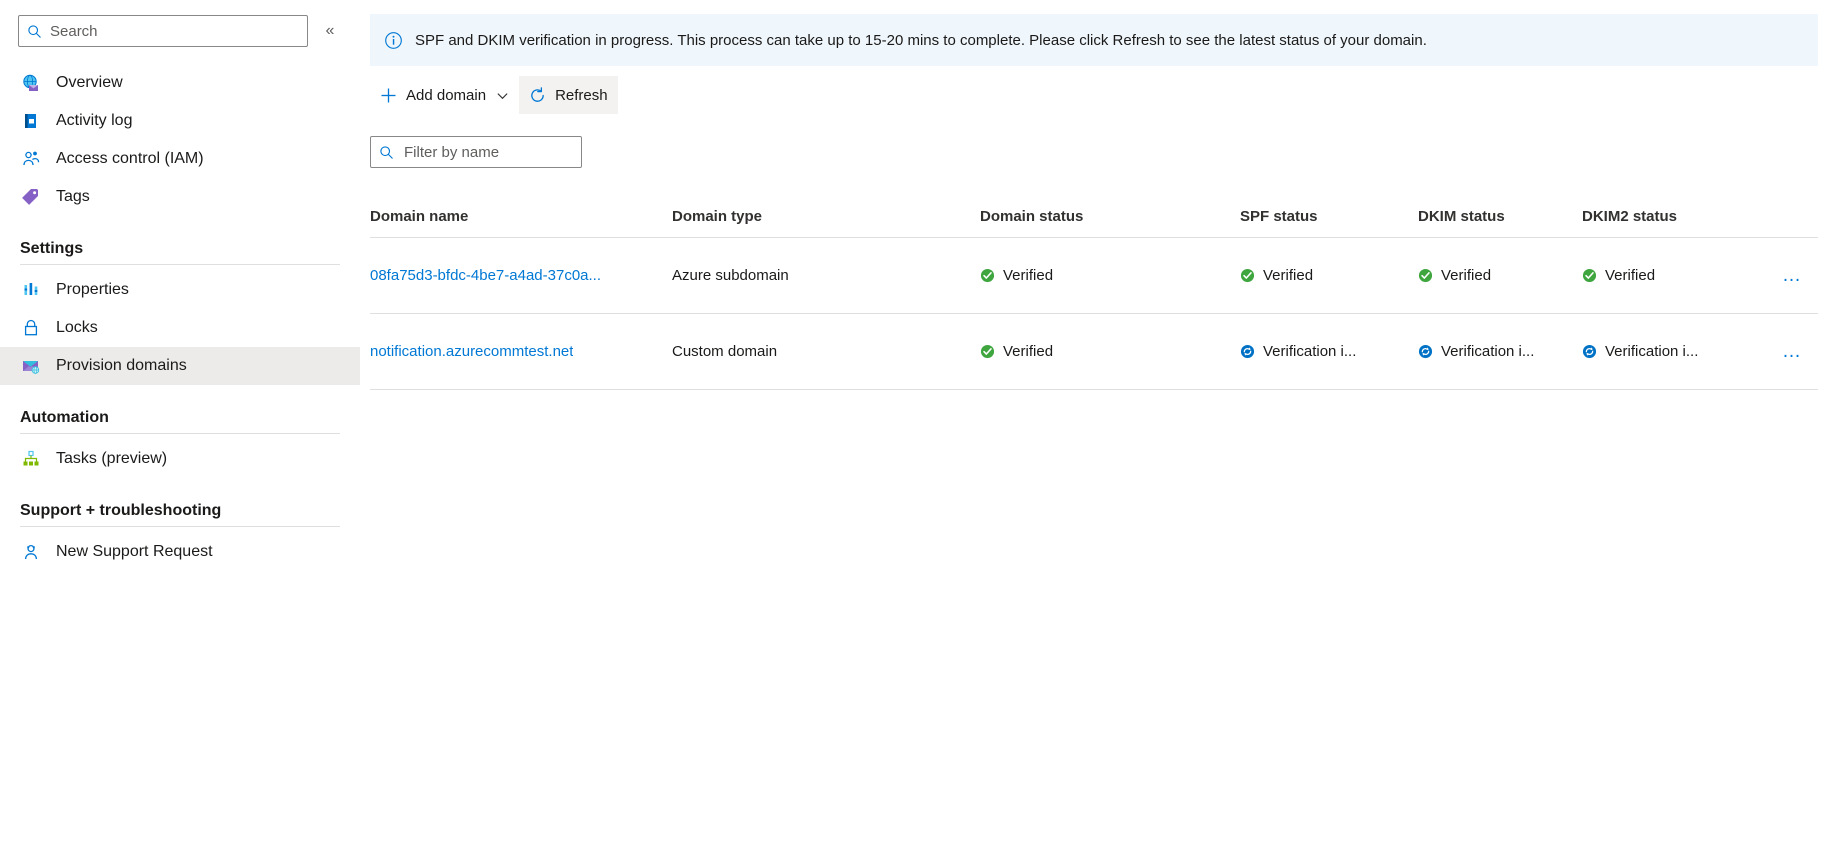 This screenshot has height=860, width=1836. I want to click on tag-icon, so click(31, 197).